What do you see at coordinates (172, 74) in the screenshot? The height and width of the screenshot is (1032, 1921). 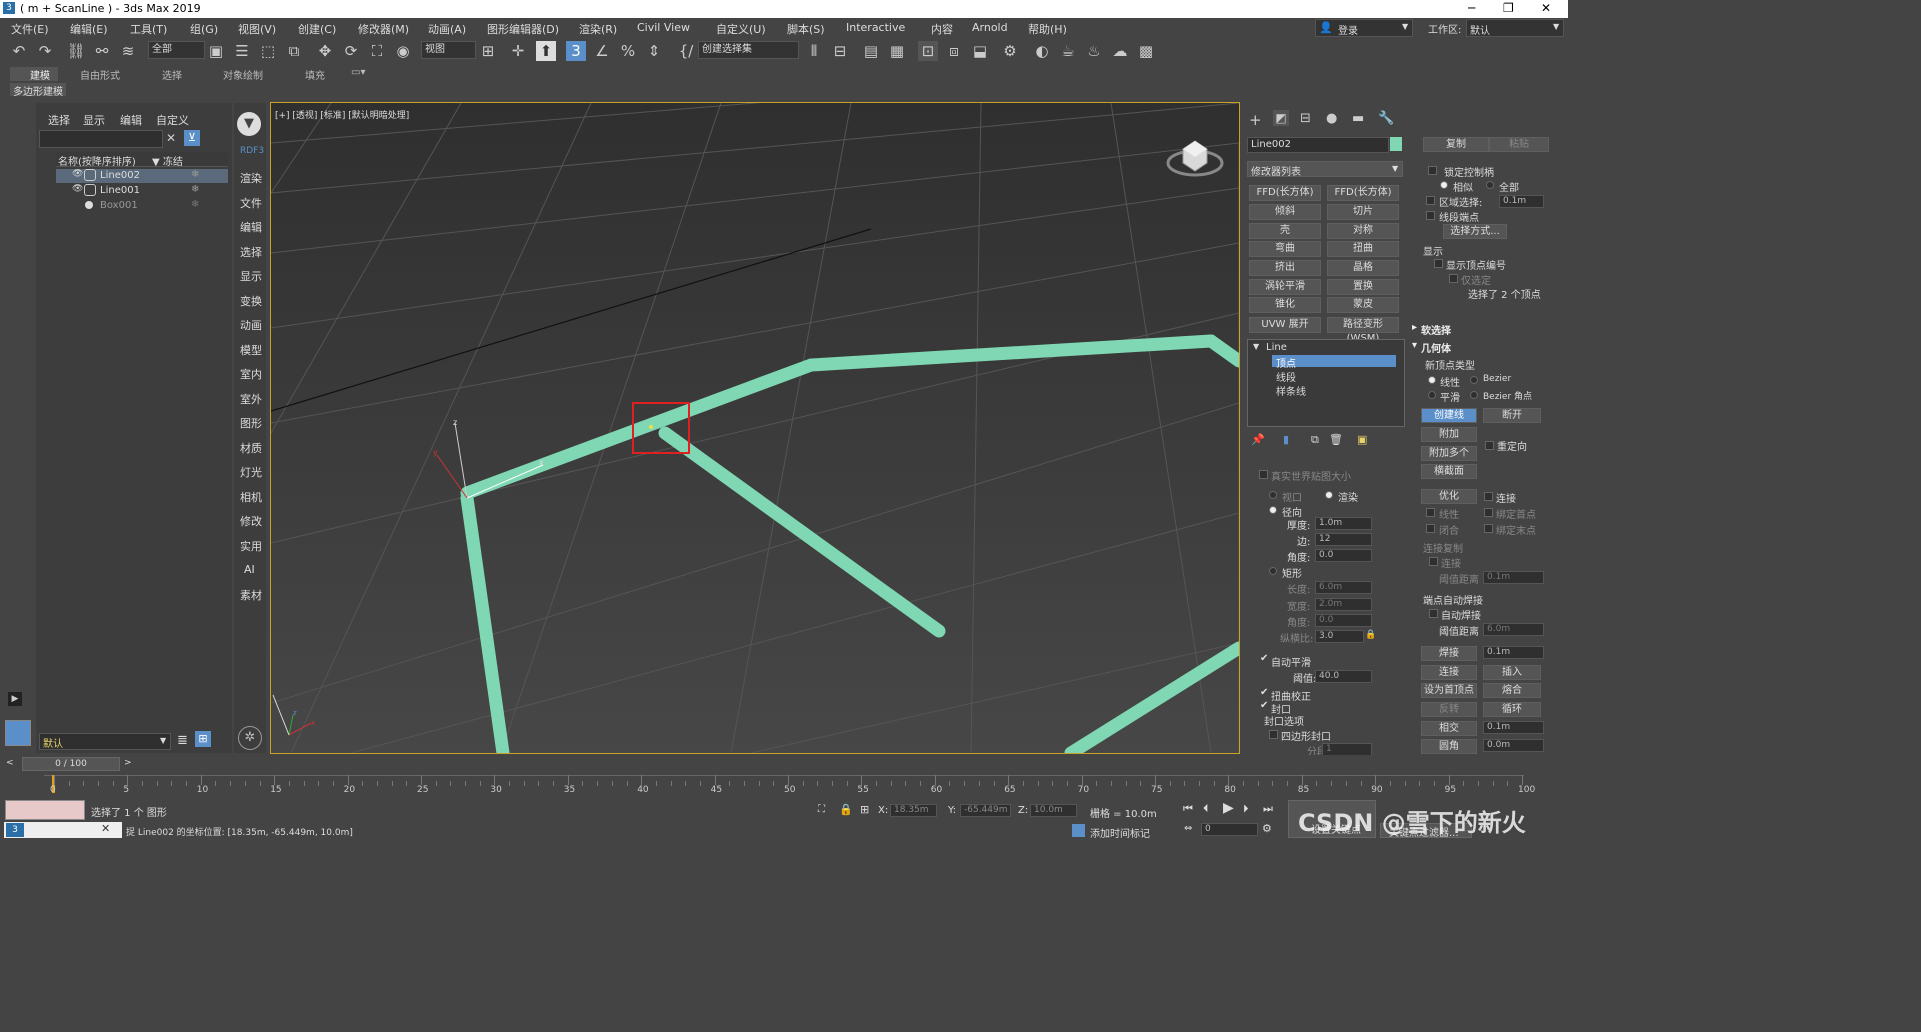 I see `tab-selection: 选择` at bounding box center [172, 74].